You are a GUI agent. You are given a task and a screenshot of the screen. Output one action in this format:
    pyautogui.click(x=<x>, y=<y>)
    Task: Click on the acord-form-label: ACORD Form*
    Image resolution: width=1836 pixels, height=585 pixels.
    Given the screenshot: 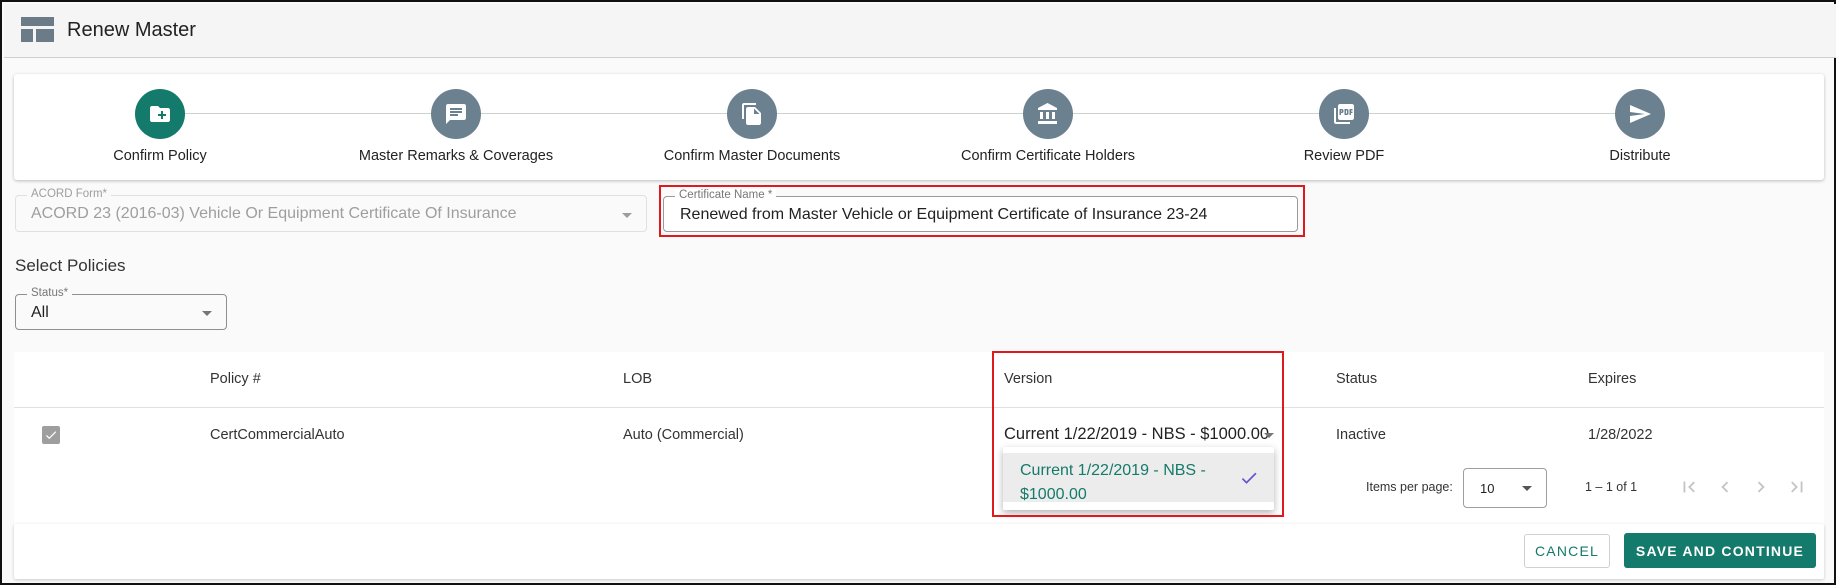 What is the action you would take?
    pyautogui.click(x=69, y=194)
    